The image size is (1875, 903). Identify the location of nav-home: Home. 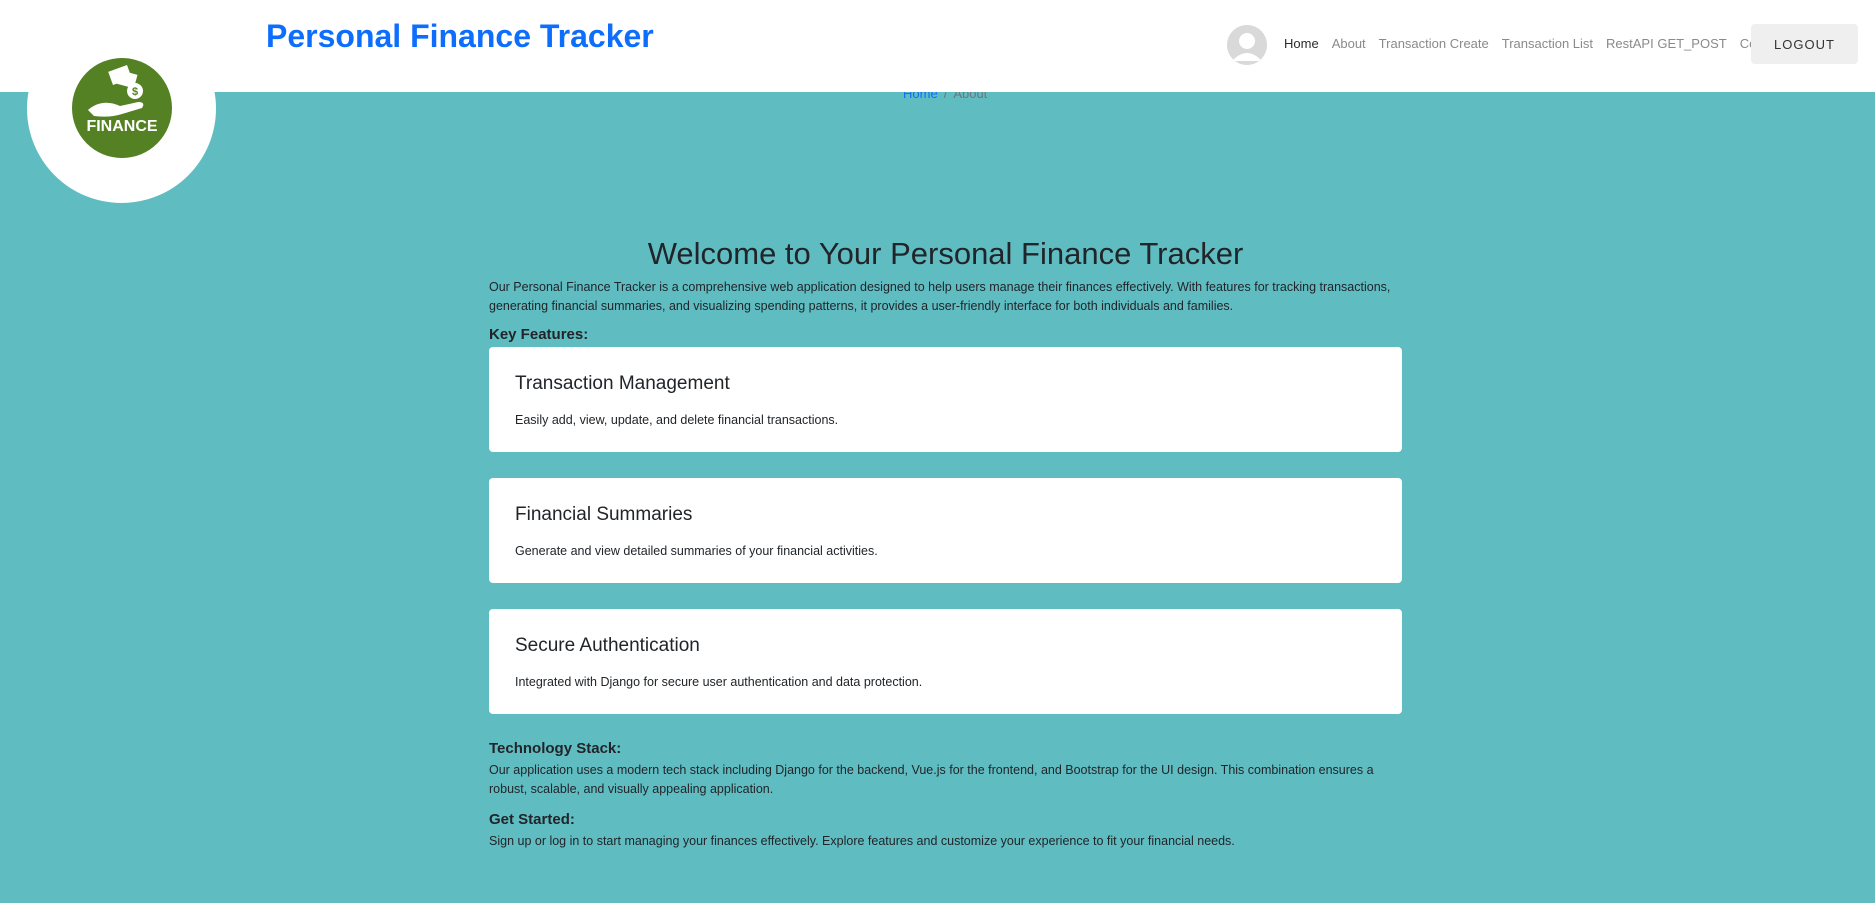
(1301, 43).